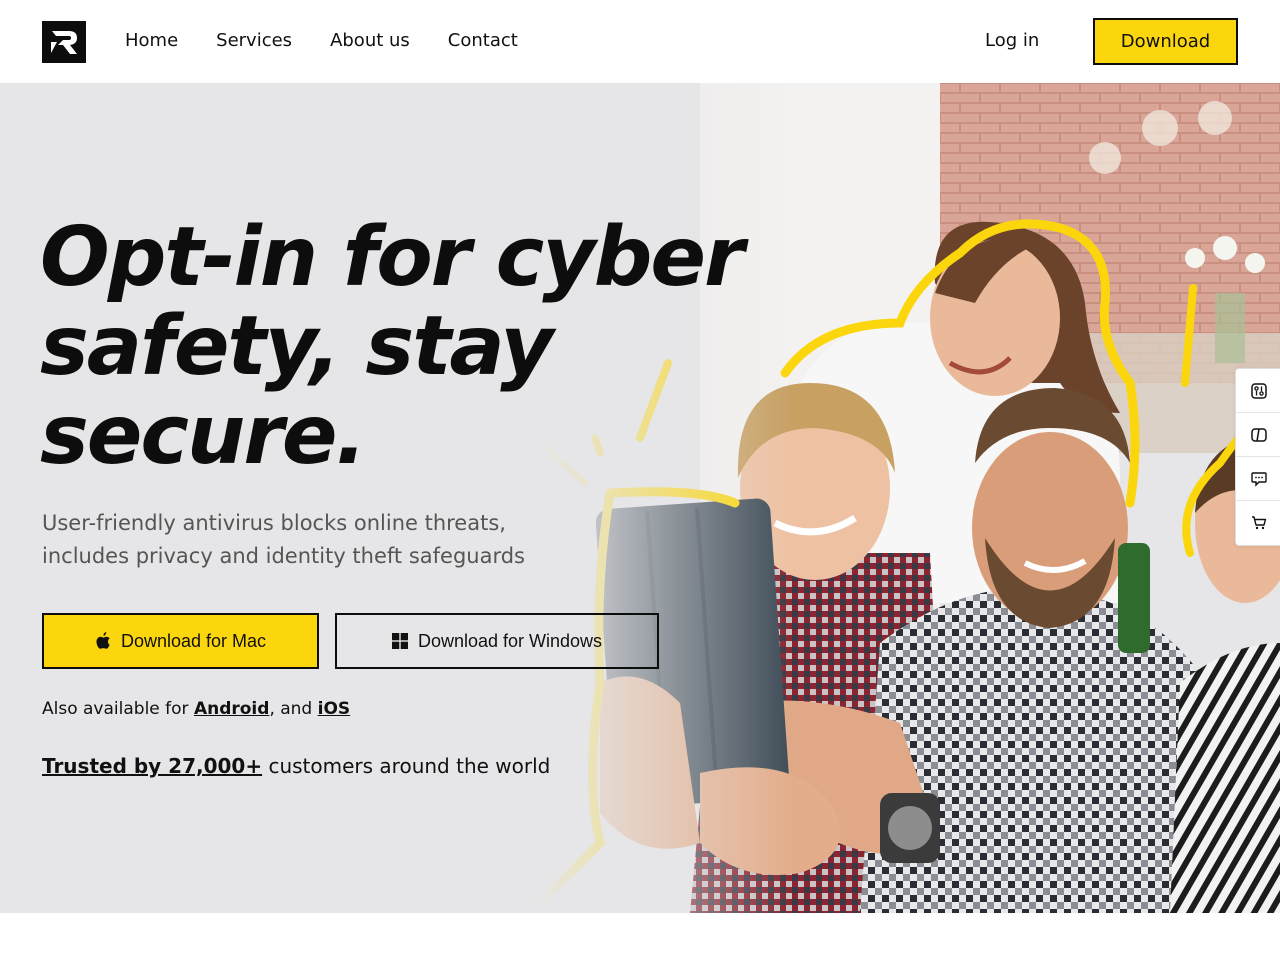 The width and height of the screenshot is (1280, 960). I want to click on header-download-button: Download, so click(1165, 41).